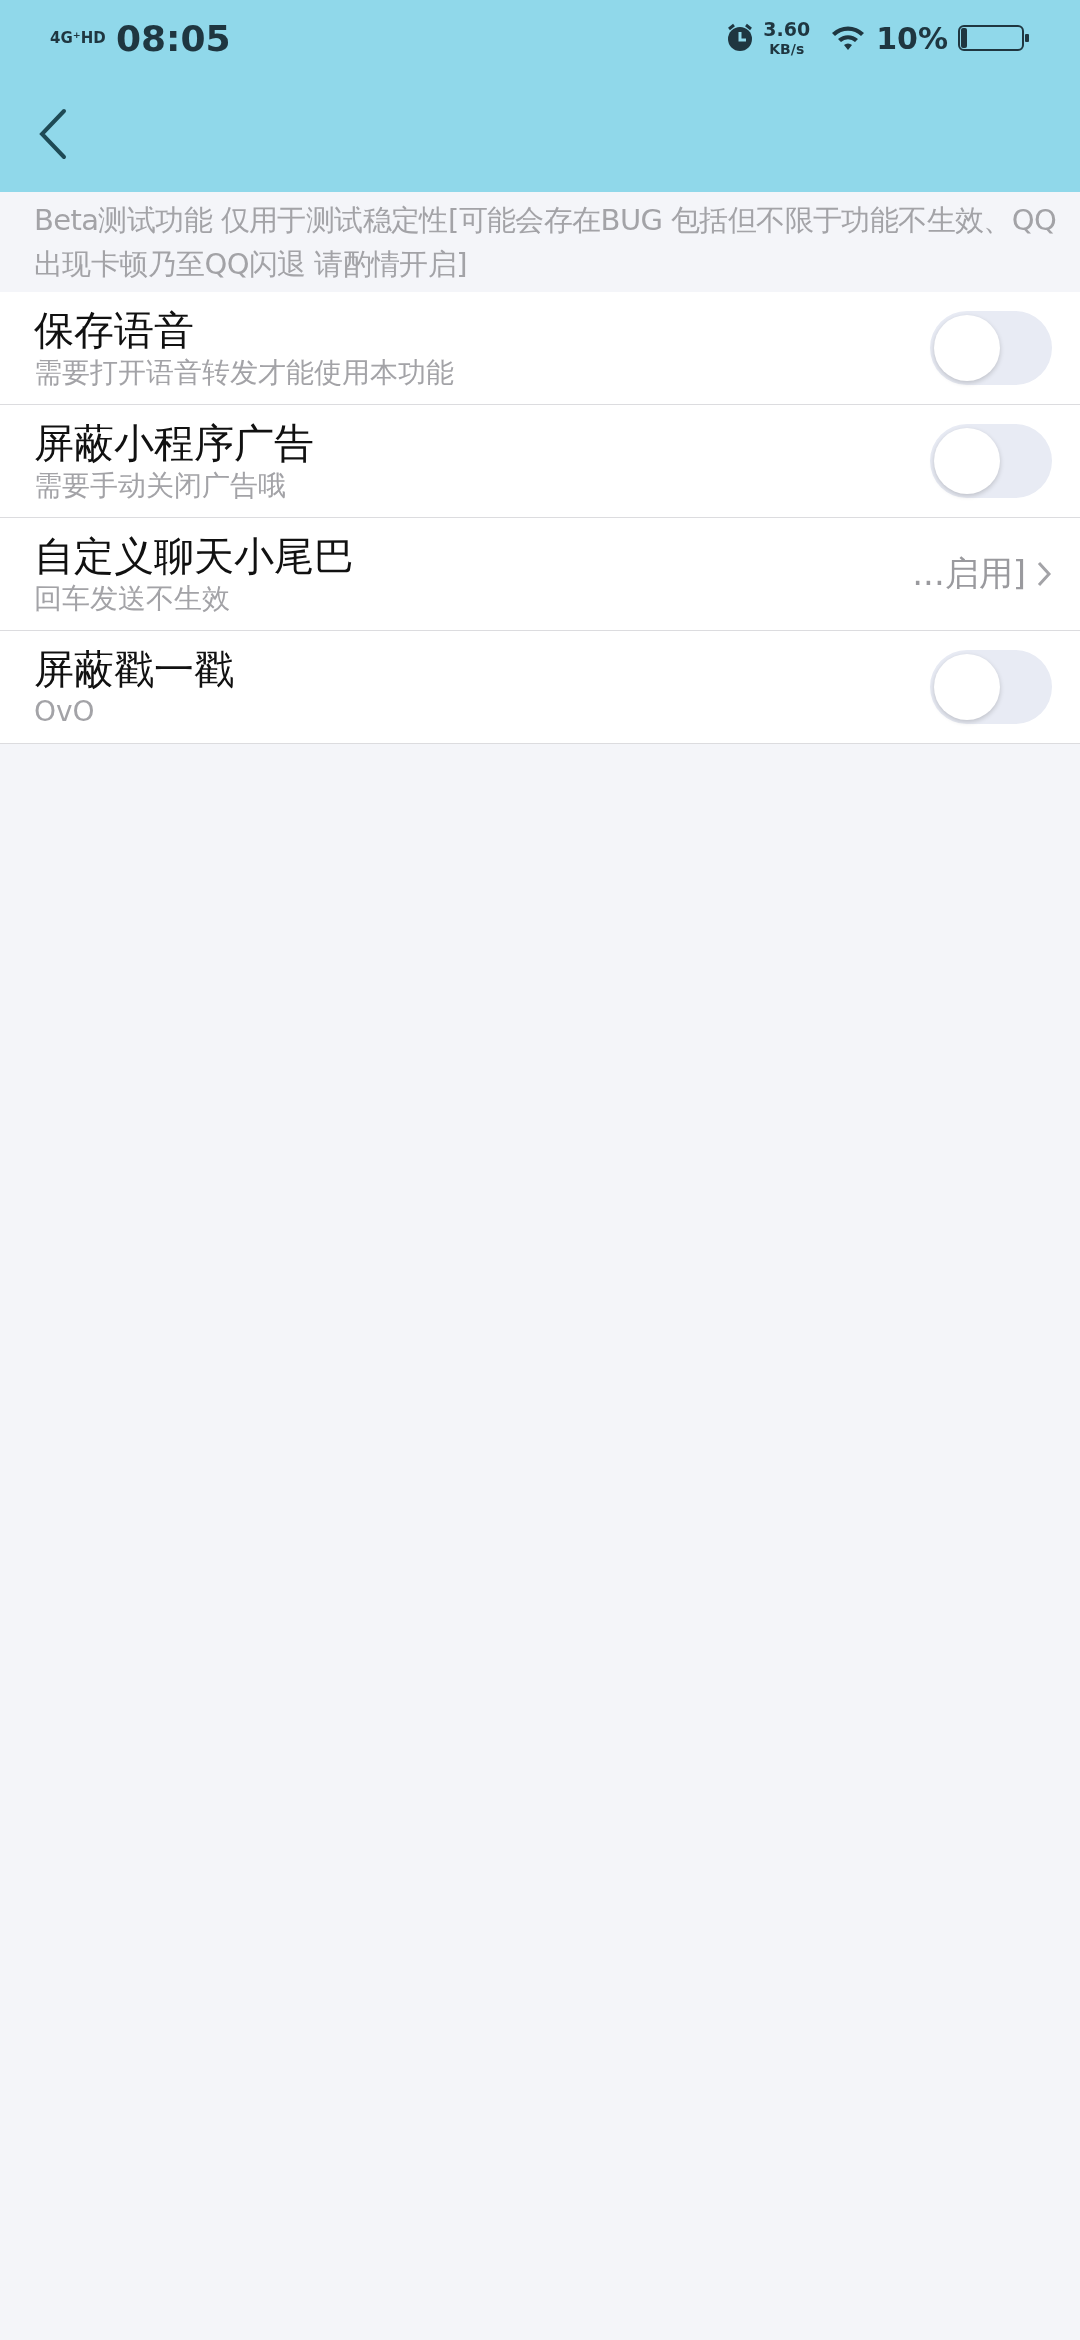  I want to click on setting-title: 屏蔽戳一戳, so click(134, 669).